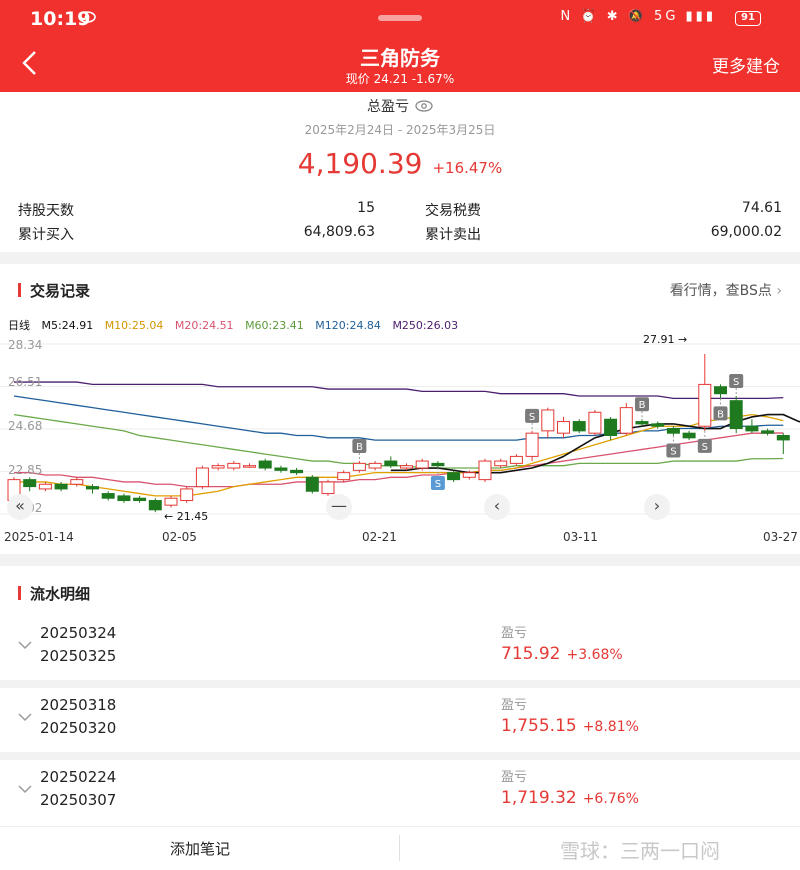 Image resolution: width=800 pixels, height=870 pixels. I want to click on stat-label-fees: 交易税费, so click(453, 211).